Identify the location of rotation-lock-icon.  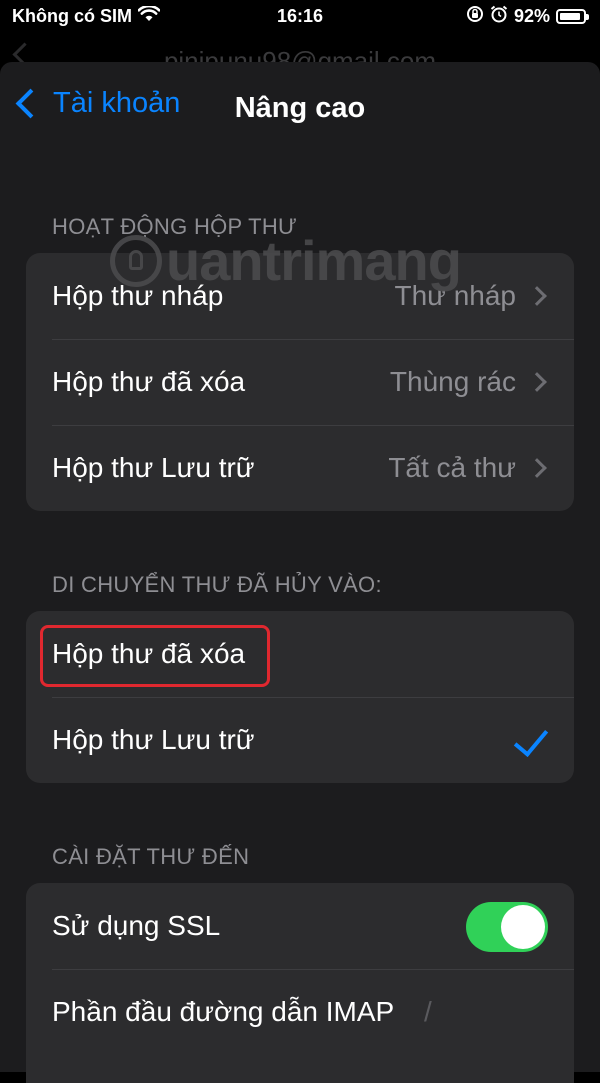
(475, 16).